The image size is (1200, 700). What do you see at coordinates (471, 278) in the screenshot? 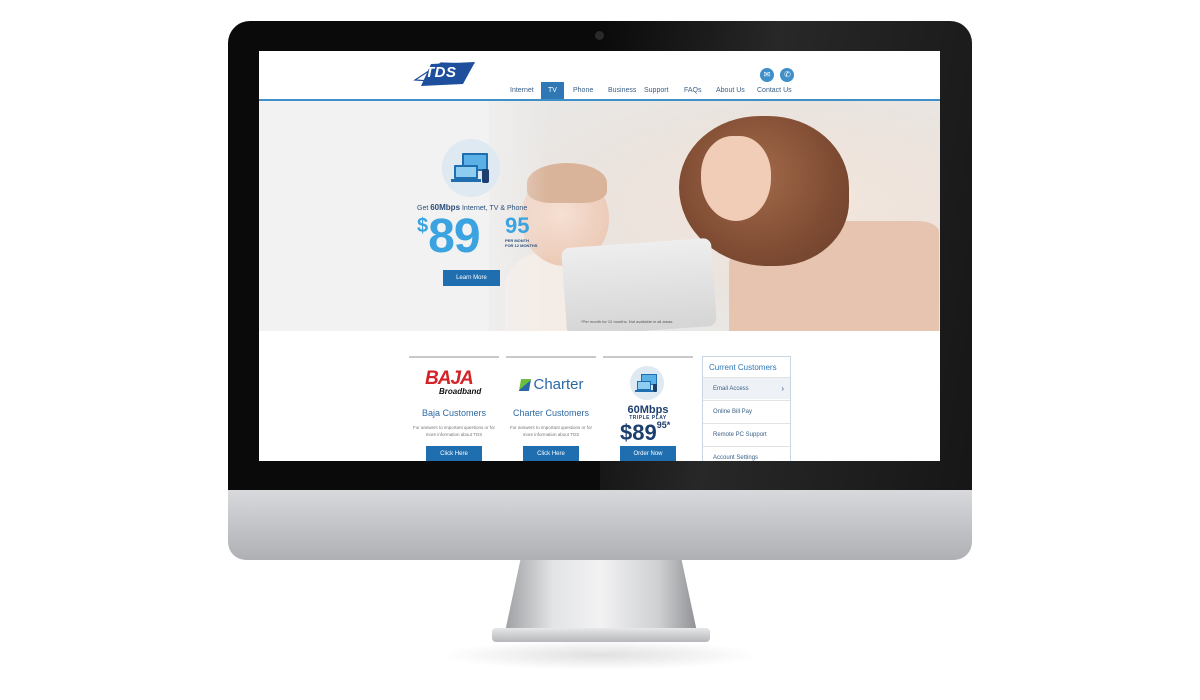
I see `learn-more-button: Learn More` at bounding box center [471, 278].